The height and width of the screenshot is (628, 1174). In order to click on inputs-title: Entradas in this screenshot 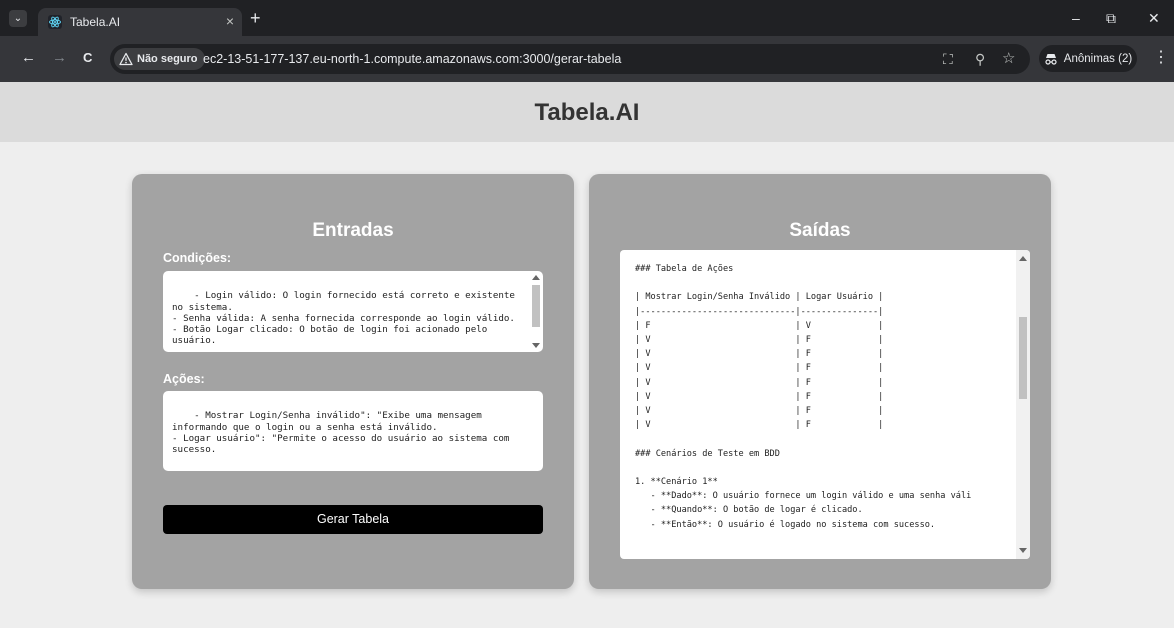, I will do `click(353, 230)`.